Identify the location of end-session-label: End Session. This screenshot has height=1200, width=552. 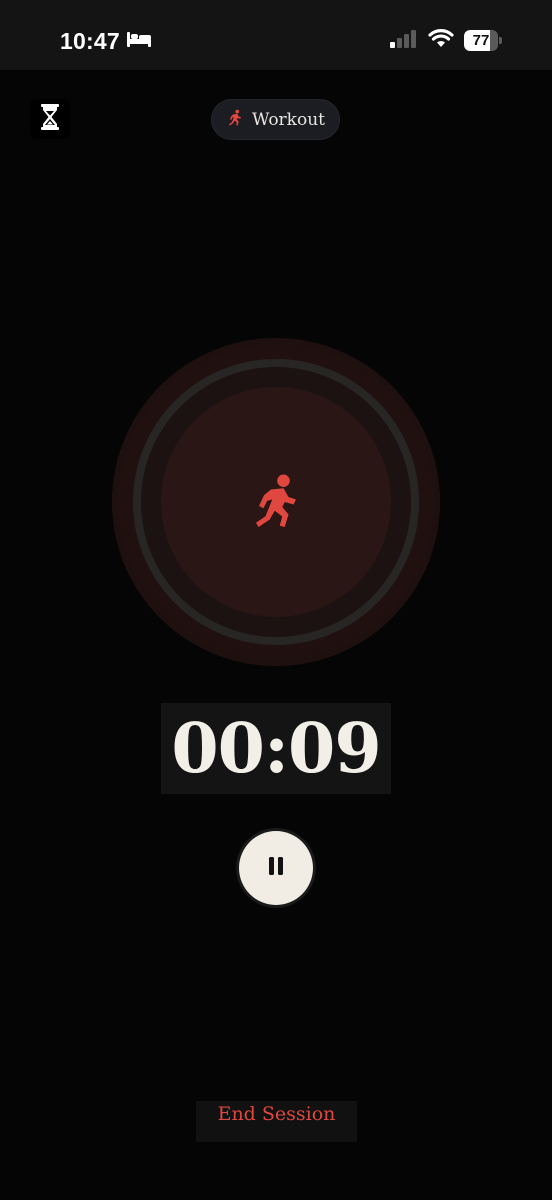
(276, 1114).